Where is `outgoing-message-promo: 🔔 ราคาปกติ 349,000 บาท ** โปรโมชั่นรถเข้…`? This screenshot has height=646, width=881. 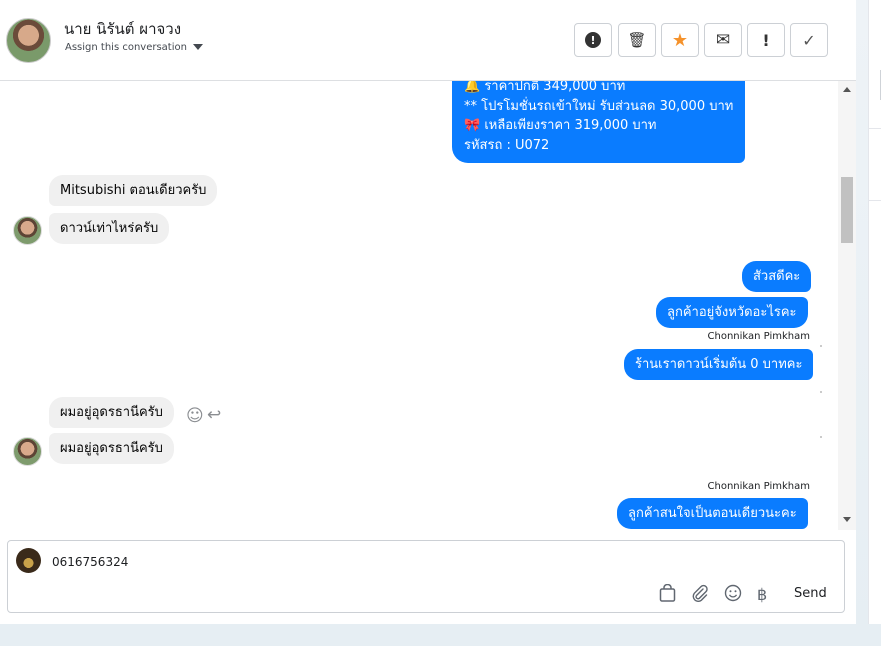 outgoing-message-promo: 🔔 ราคาปกติ 349,000 บาท ** โปรโมชั่นรถเข้… is located at coordinates (599, 122).